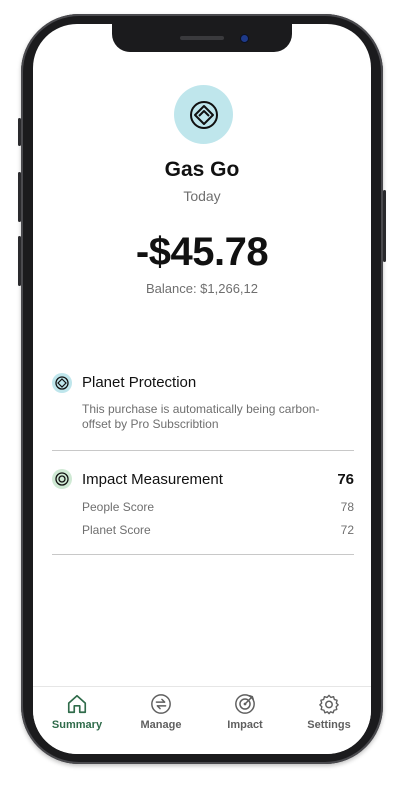 The image size is (401, 785). Describe the element at coordinates (245, 725) in the screenshot. I see `tab-label: Impact` at that location.